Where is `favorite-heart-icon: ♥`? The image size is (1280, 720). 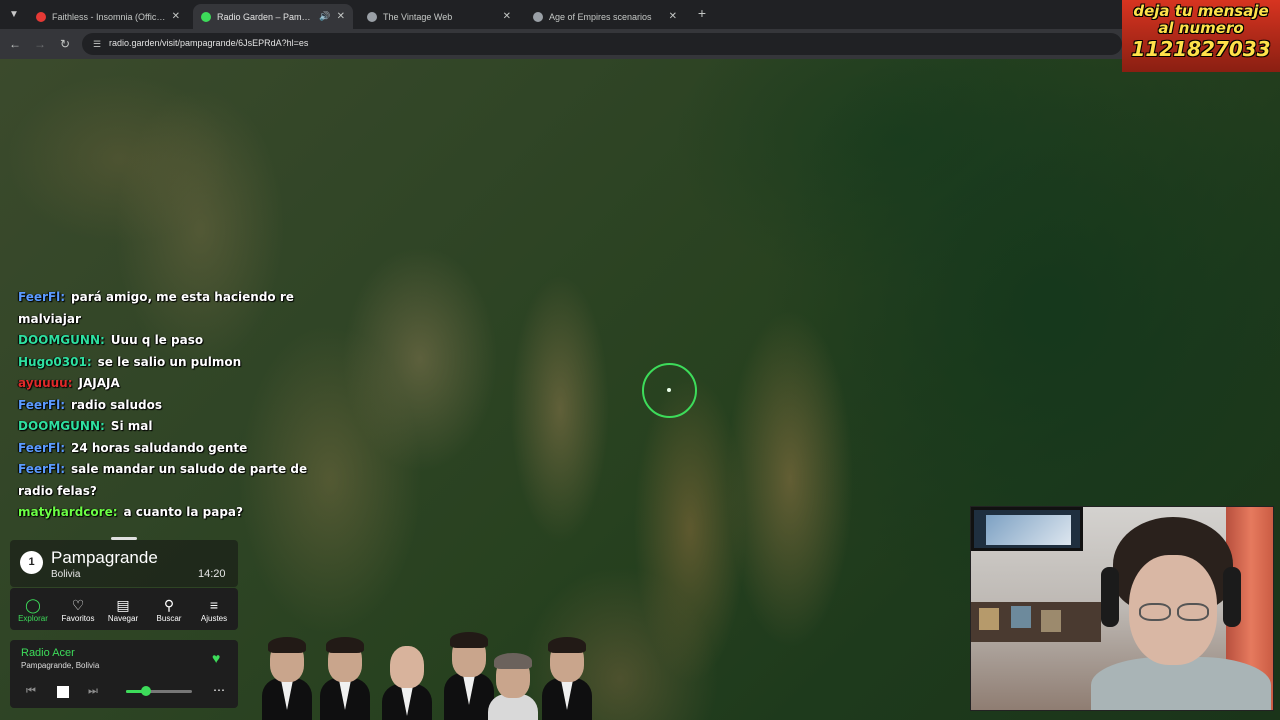 favorite-heart-icon: ♥ is located at coordinates (216, 658).